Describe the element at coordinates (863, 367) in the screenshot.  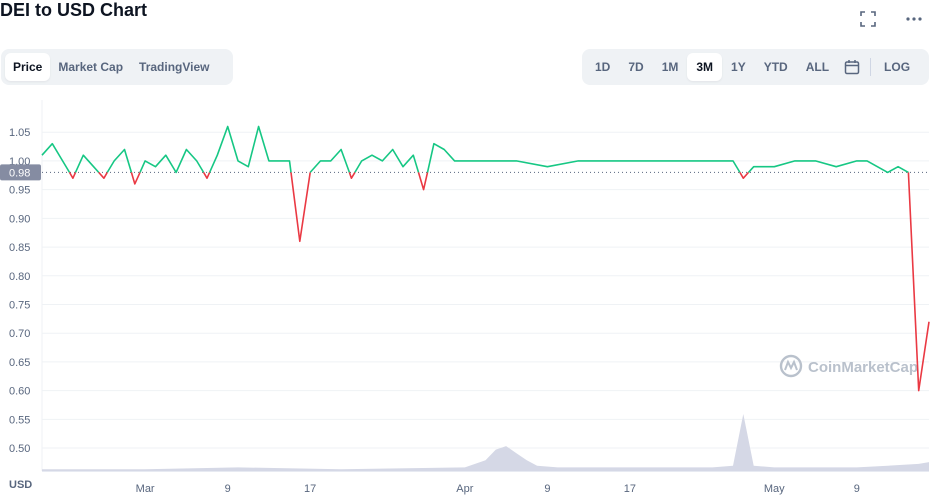
I see `watermark-text: CoinMarketCap` at that location.